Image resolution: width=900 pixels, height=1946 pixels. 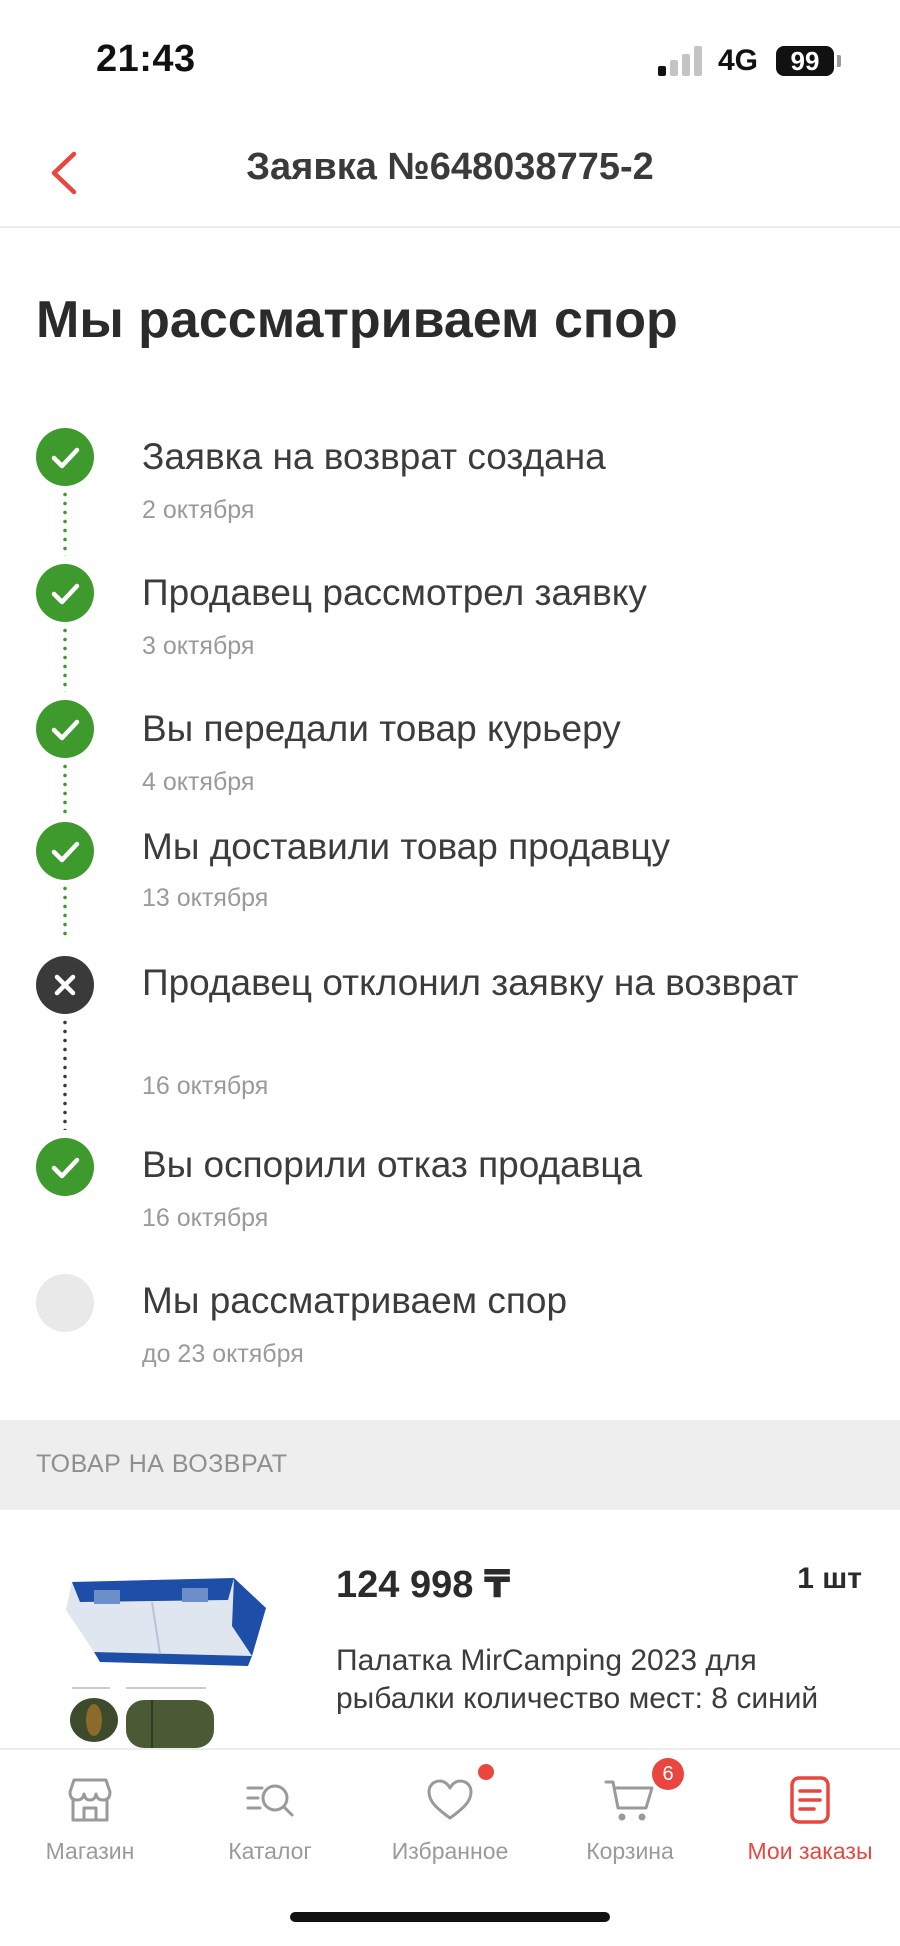 I want to click on timeline-item-date: 2 октября, so click(x=198, y=510).